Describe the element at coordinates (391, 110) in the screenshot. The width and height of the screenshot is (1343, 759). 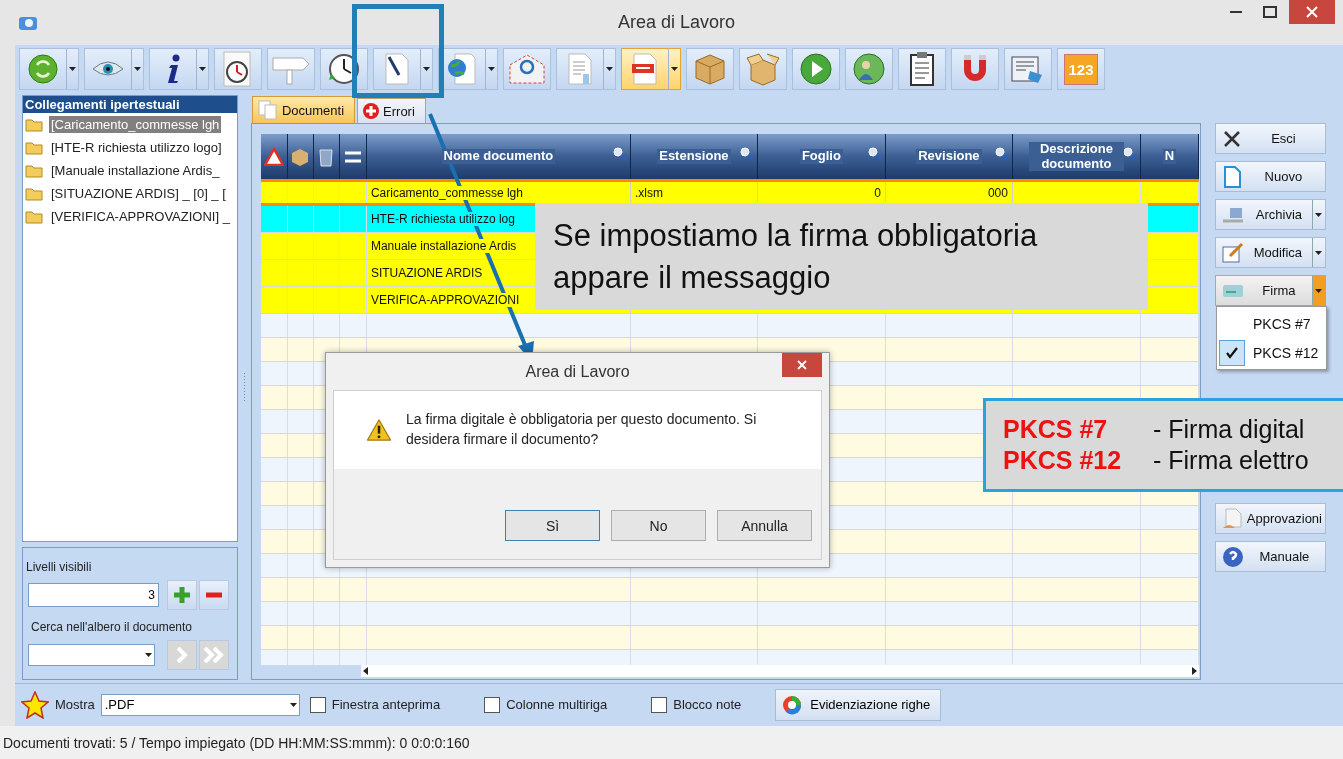
I see `tab: Errori` at that location.